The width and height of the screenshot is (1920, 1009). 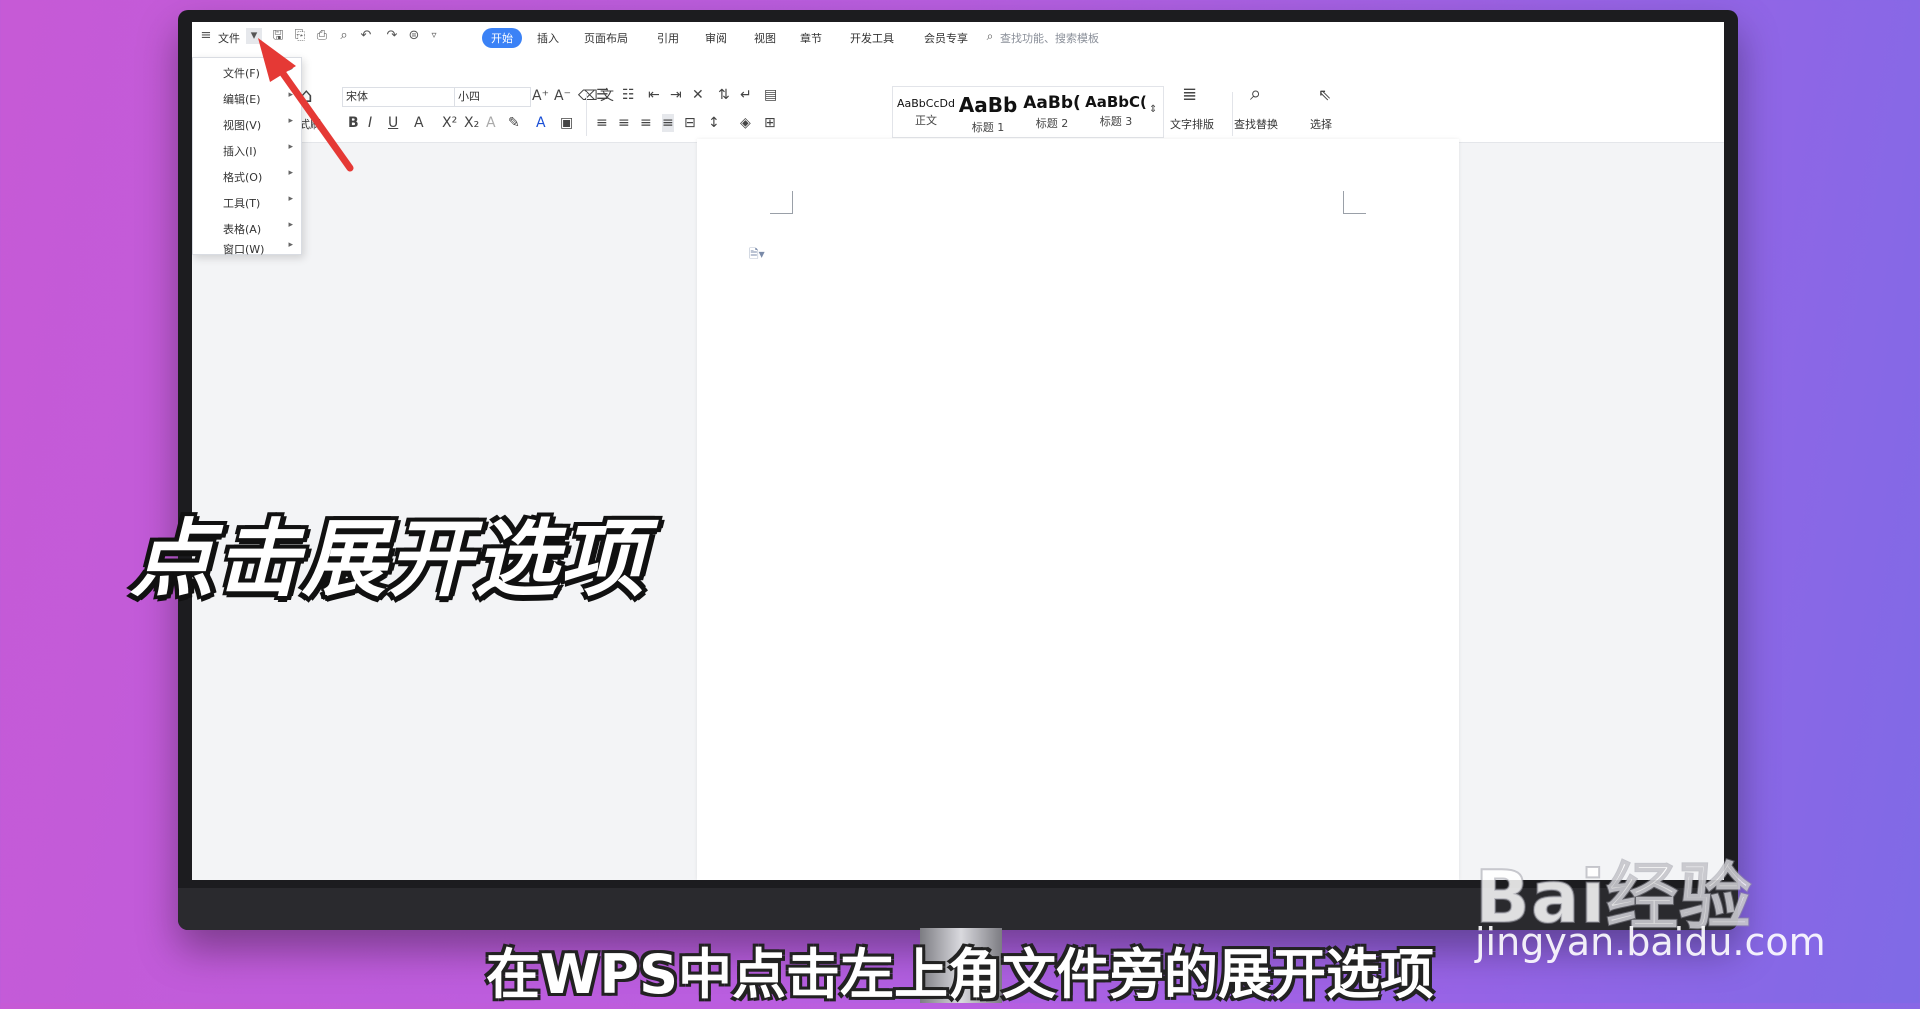 I want to click on annotation-arrow-head, so click(x=277, y=60).